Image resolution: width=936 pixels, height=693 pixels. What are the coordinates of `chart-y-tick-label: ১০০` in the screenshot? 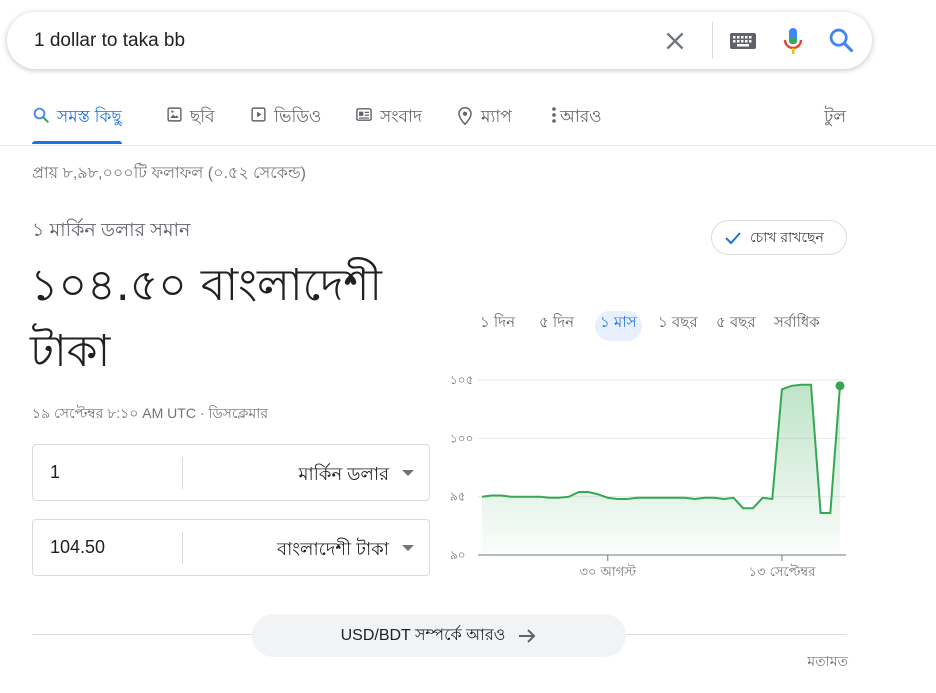 It's located at (461, 438).